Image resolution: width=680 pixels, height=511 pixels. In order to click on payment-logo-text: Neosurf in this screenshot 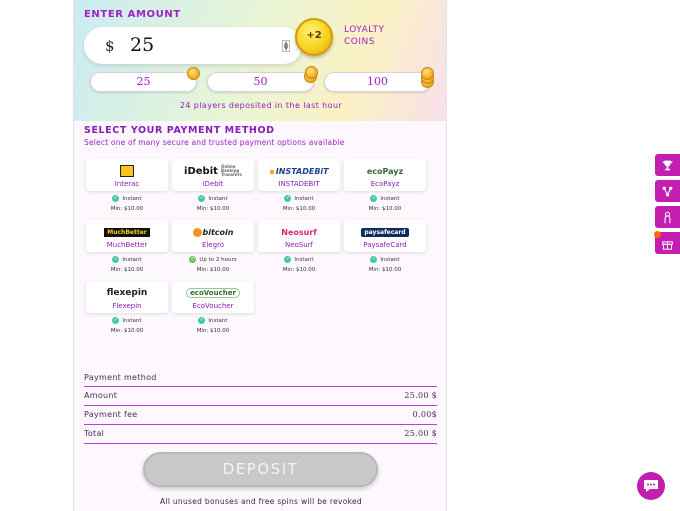, I will do `click(299, 232)`.